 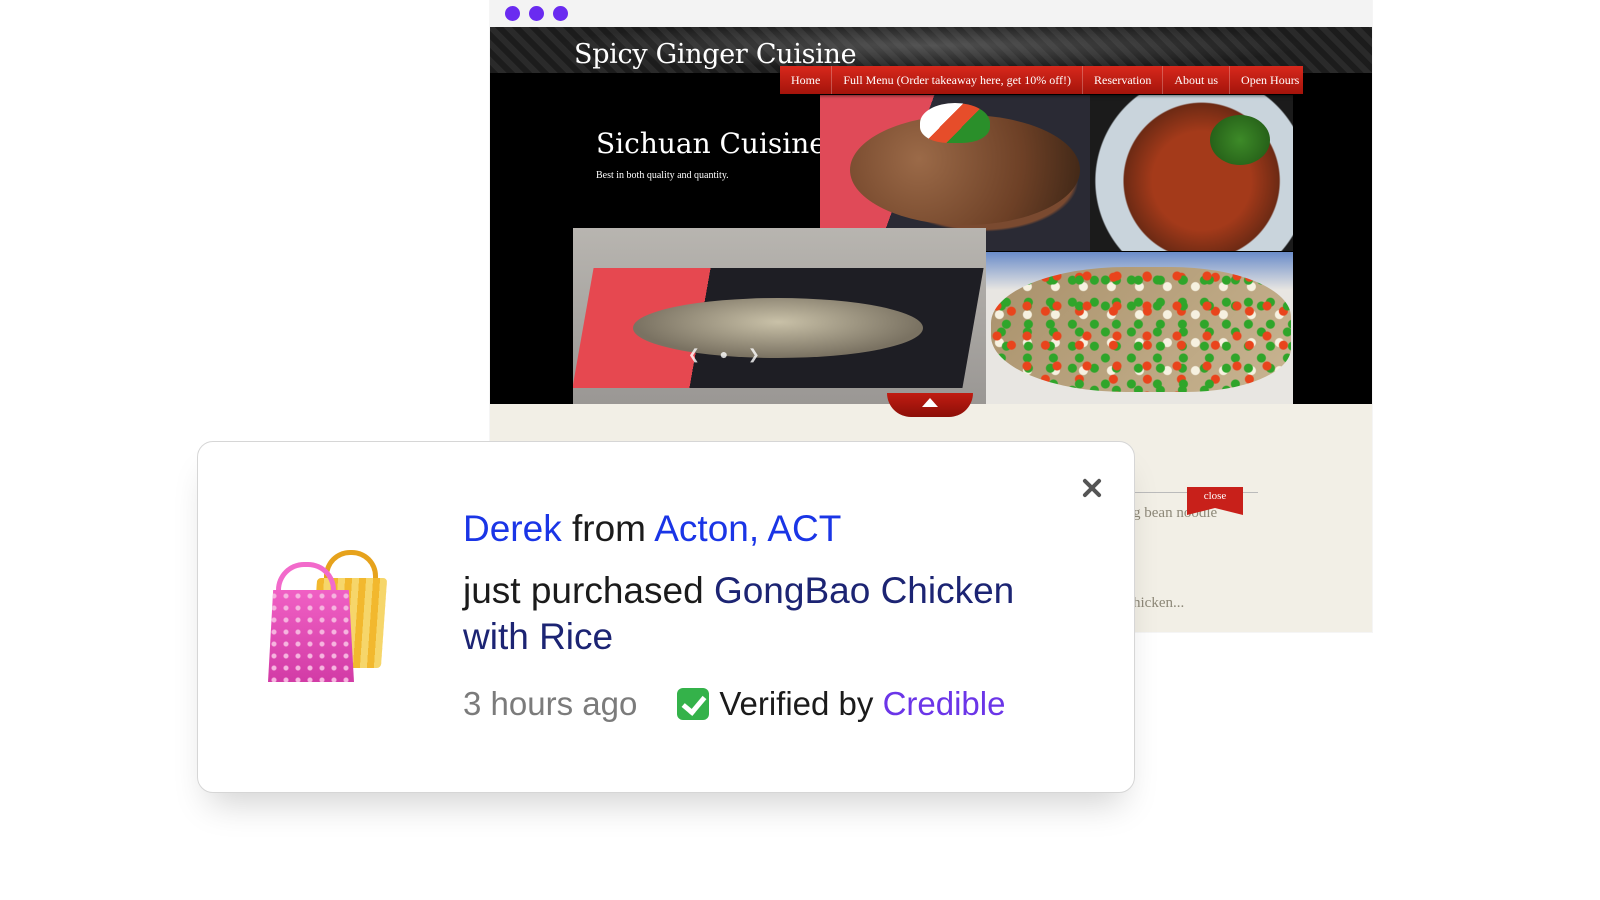 What do you see at coordinates (1123, 80) in the screenshot?
I see `nav-reservation: Reservation` at bounding box center [1123, 80].